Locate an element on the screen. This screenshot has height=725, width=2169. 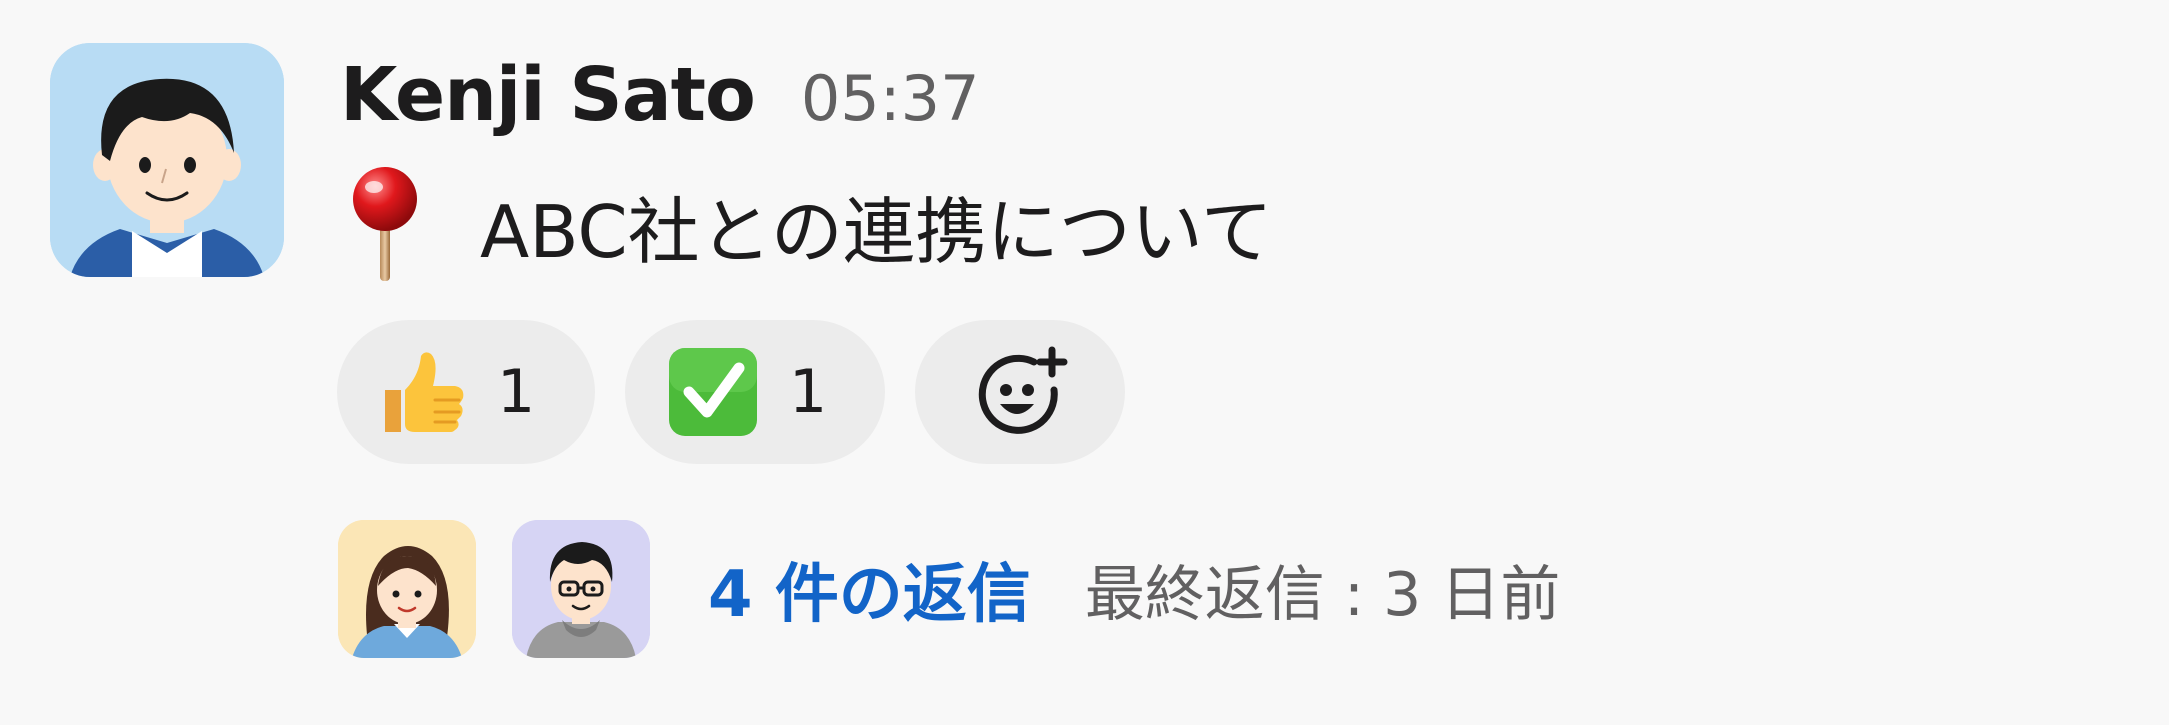
message-header: Kenji Sato 05:37 is located at coordinates (660, 95).